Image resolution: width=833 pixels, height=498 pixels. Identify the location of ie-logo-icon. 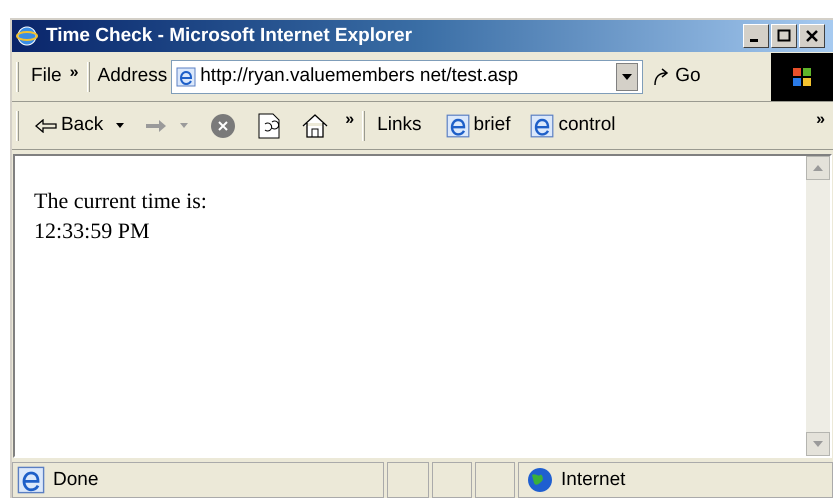
(27, 36).